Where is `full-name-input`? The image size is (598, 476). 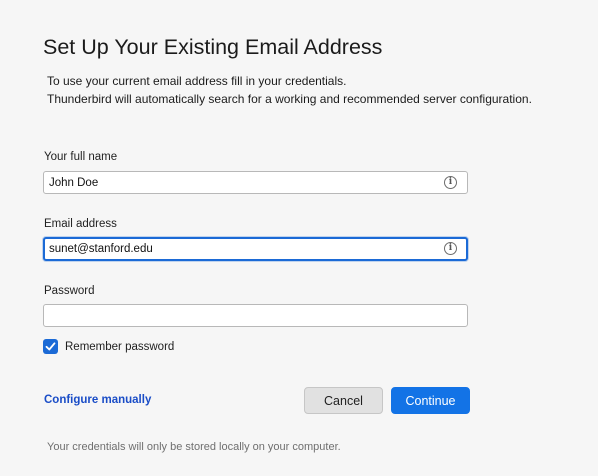 full-name-input is located at coordinates (244, 182).